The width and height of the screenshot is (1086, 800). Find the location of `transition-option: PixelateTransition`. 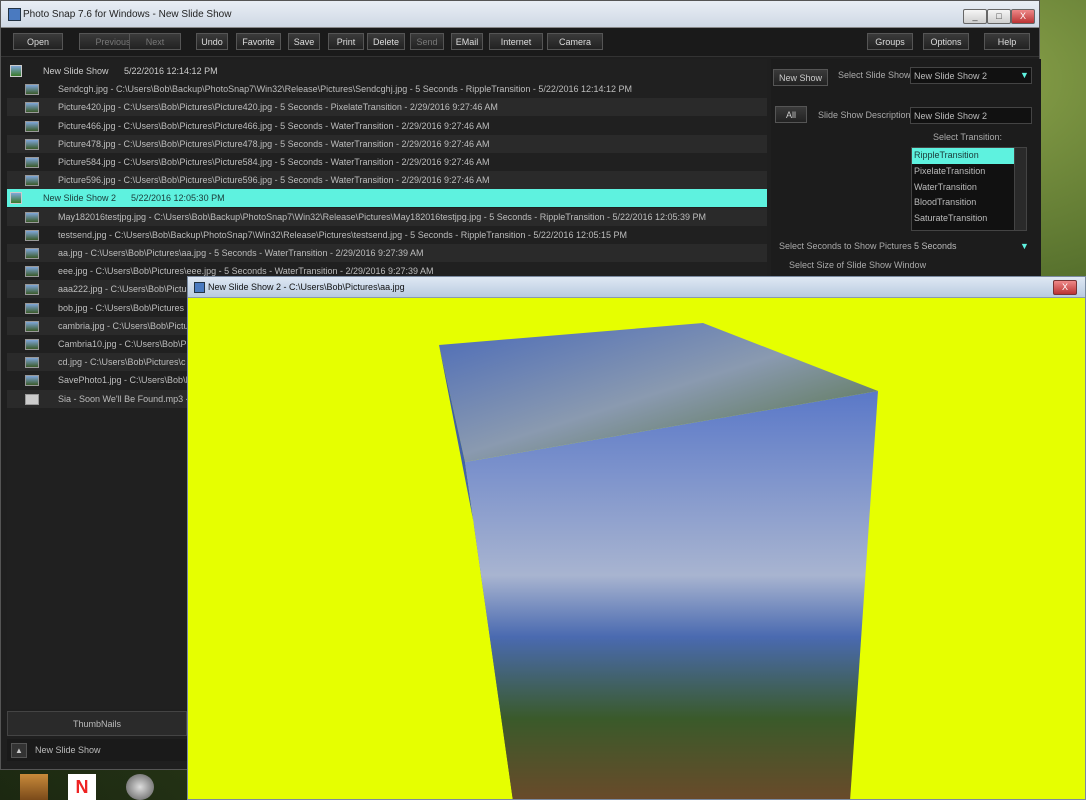

transition-option: PixelateTransition is located at coordinates (969, 172).